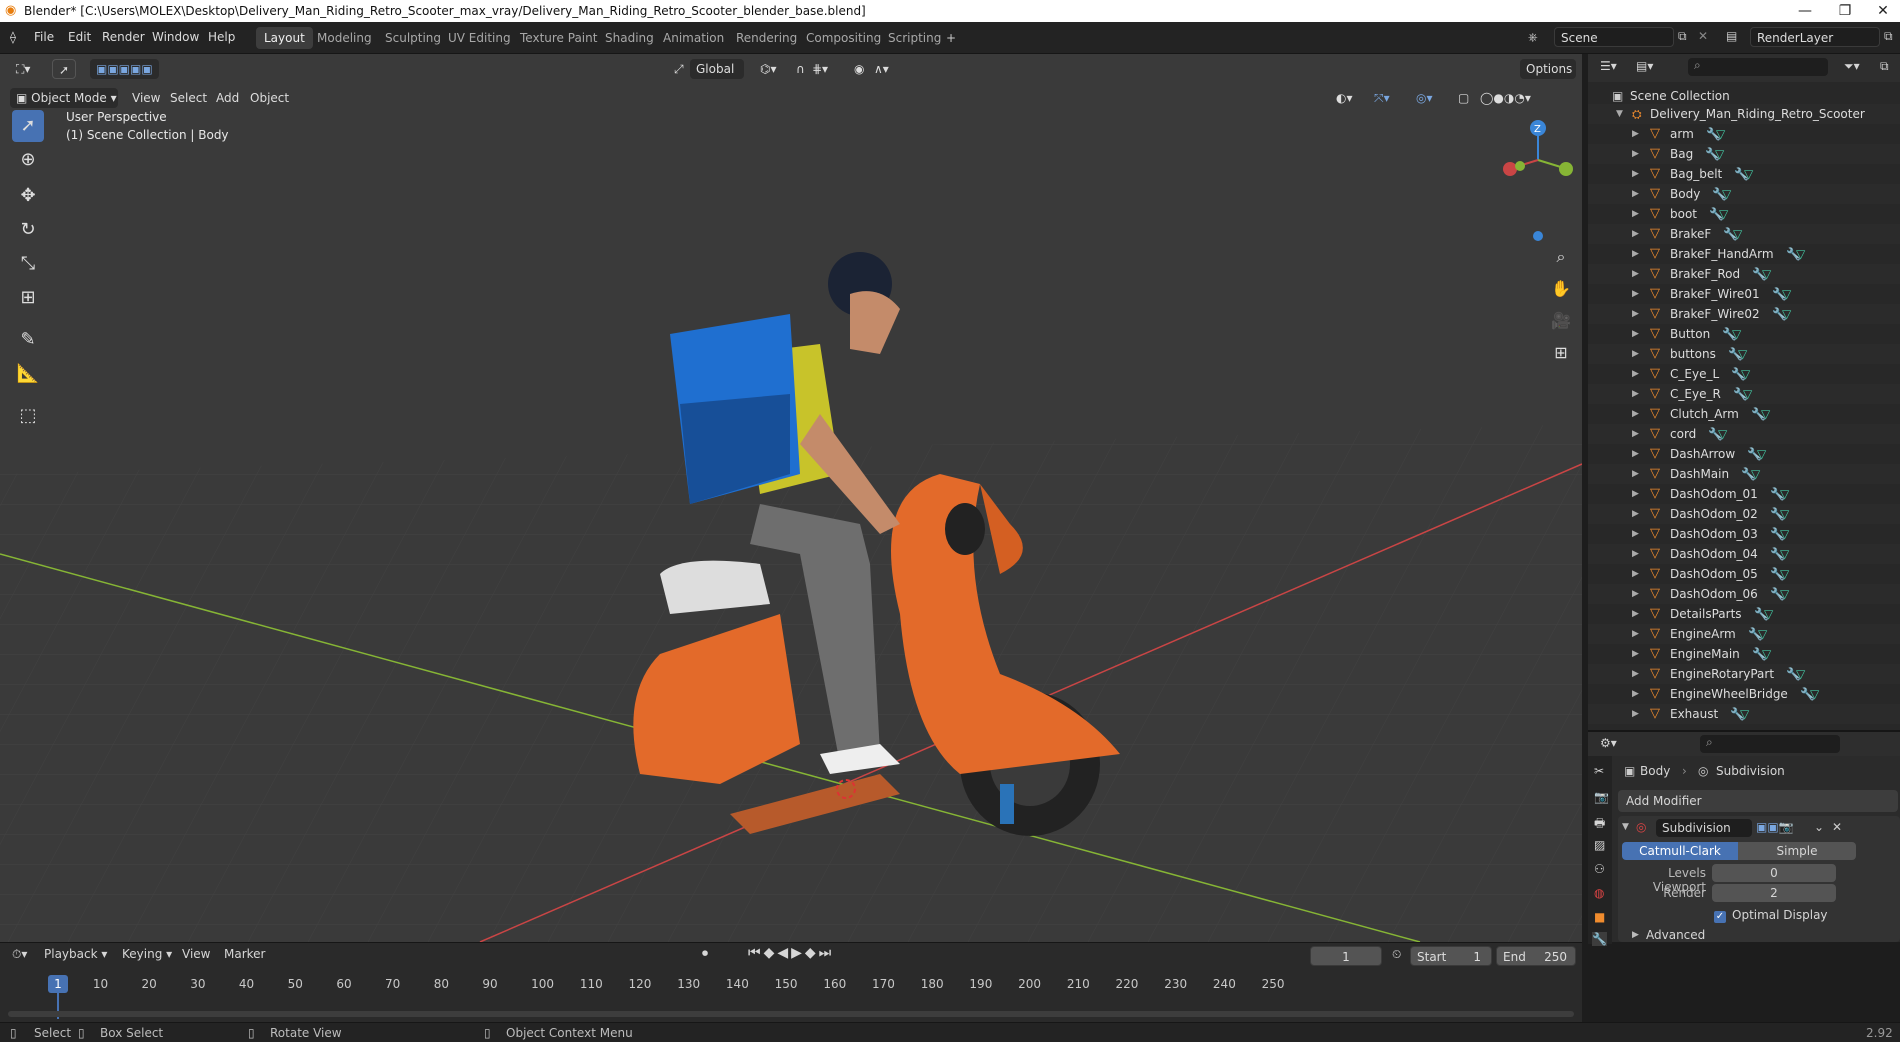 The image size is (1900, 1042). What do you see at coordinates (1805, 11) in the screenshot?
I see `minimize-button: —` at bounding box center [1805, 11].